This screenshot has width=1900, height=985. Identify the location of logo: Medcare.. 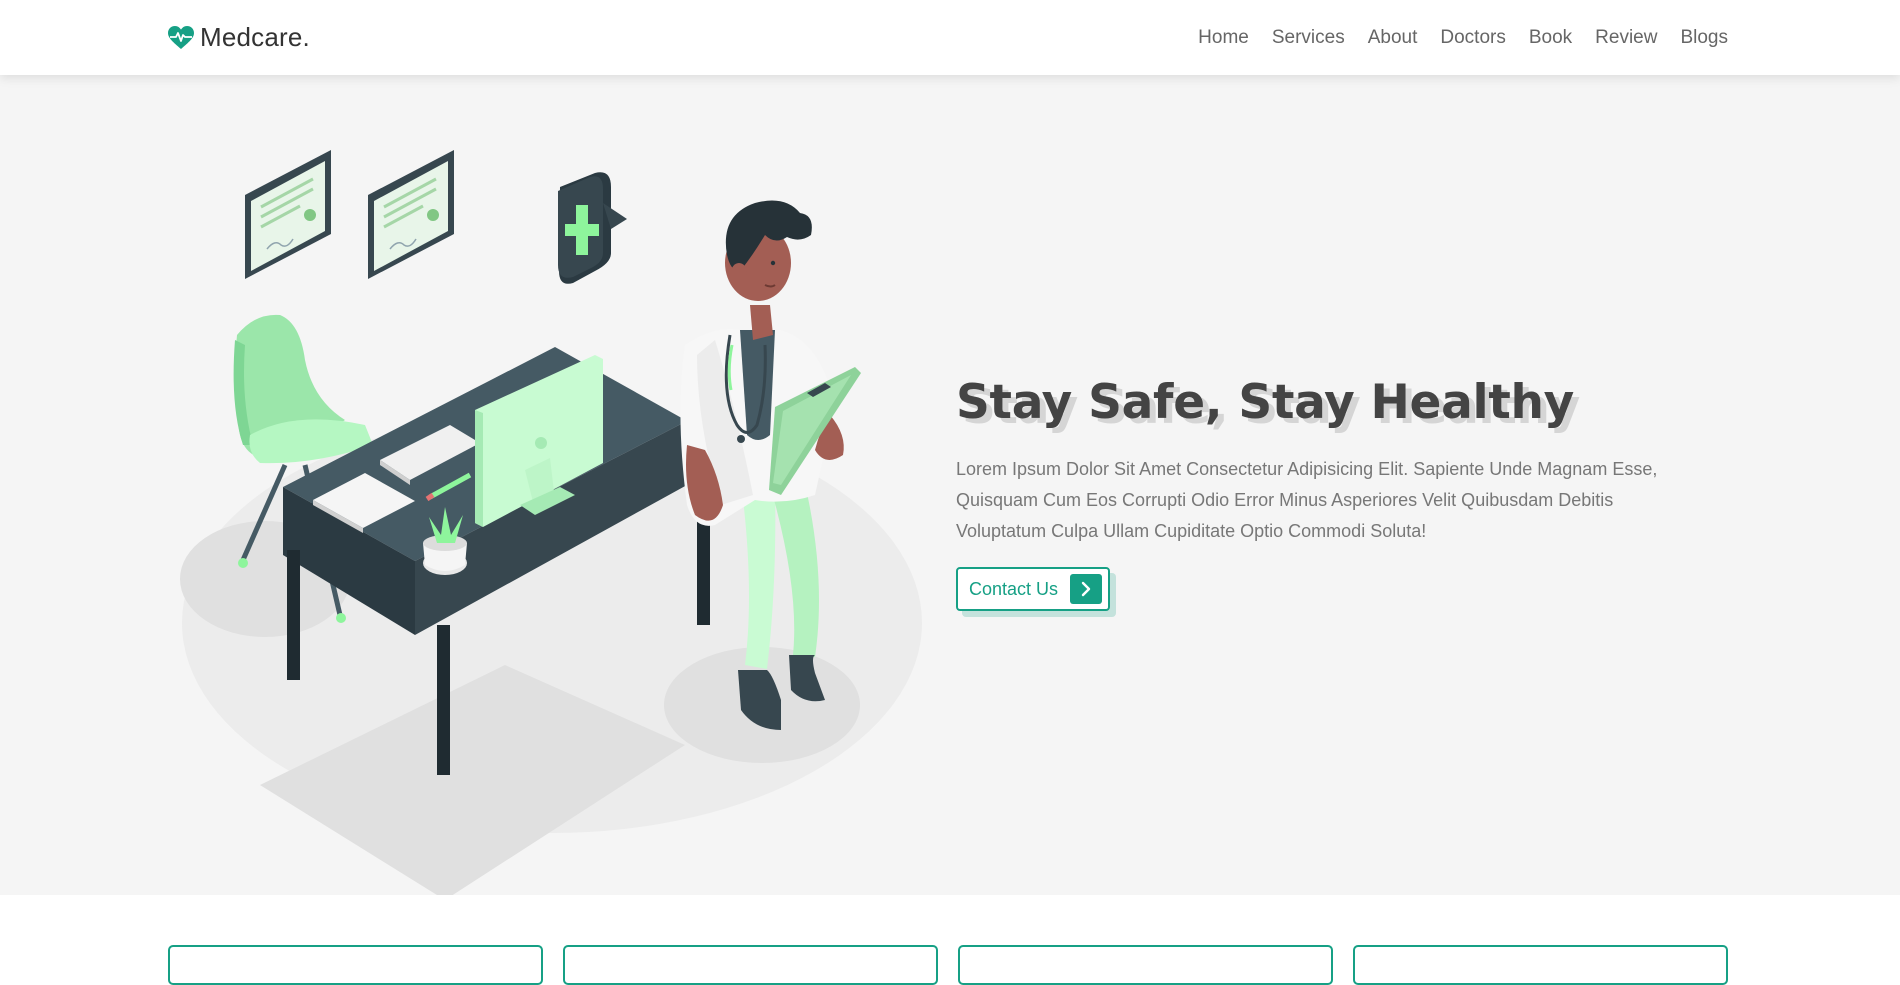
(239, 37).